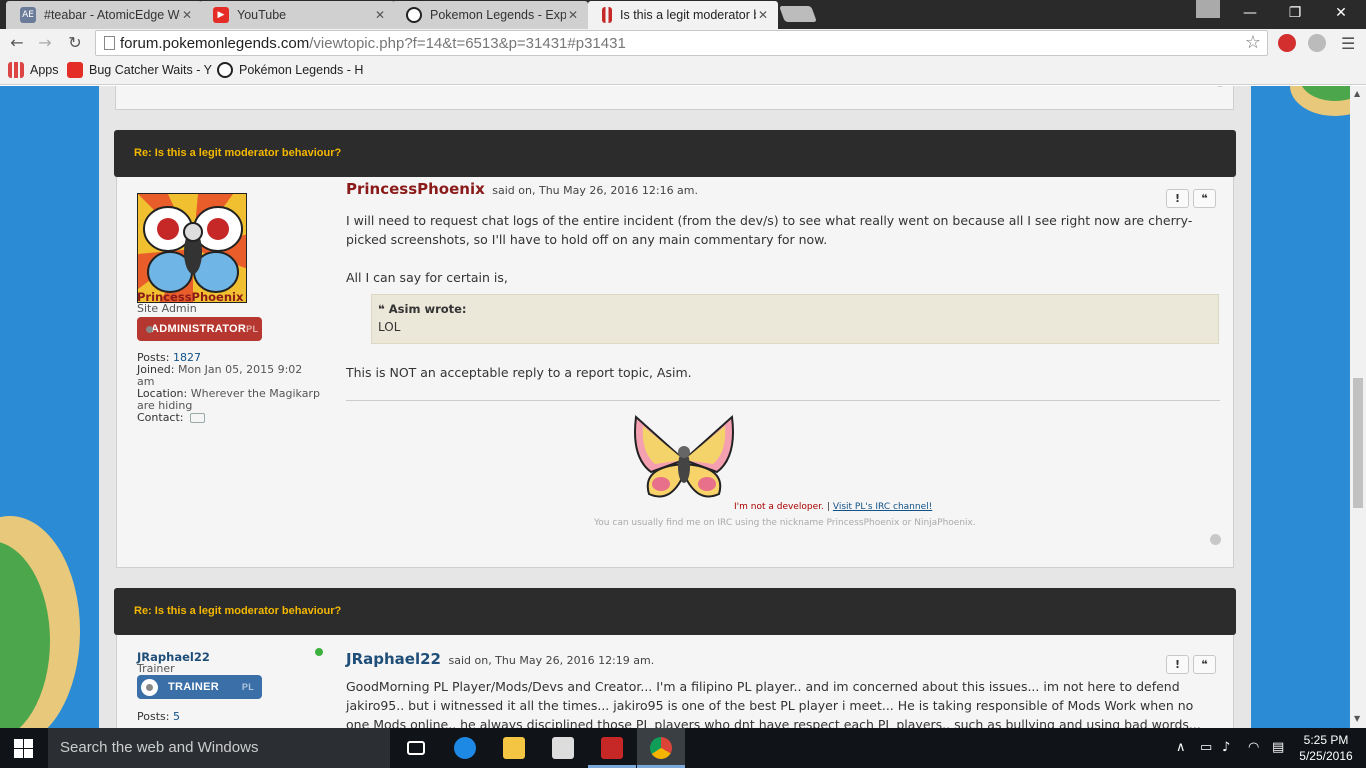 This screenshot has width=1366, height=768. What do you see at coordinates (393, 659) in the screenshot?
I see `post-author-link: JRaphael22` at bounding box center [393, 659].